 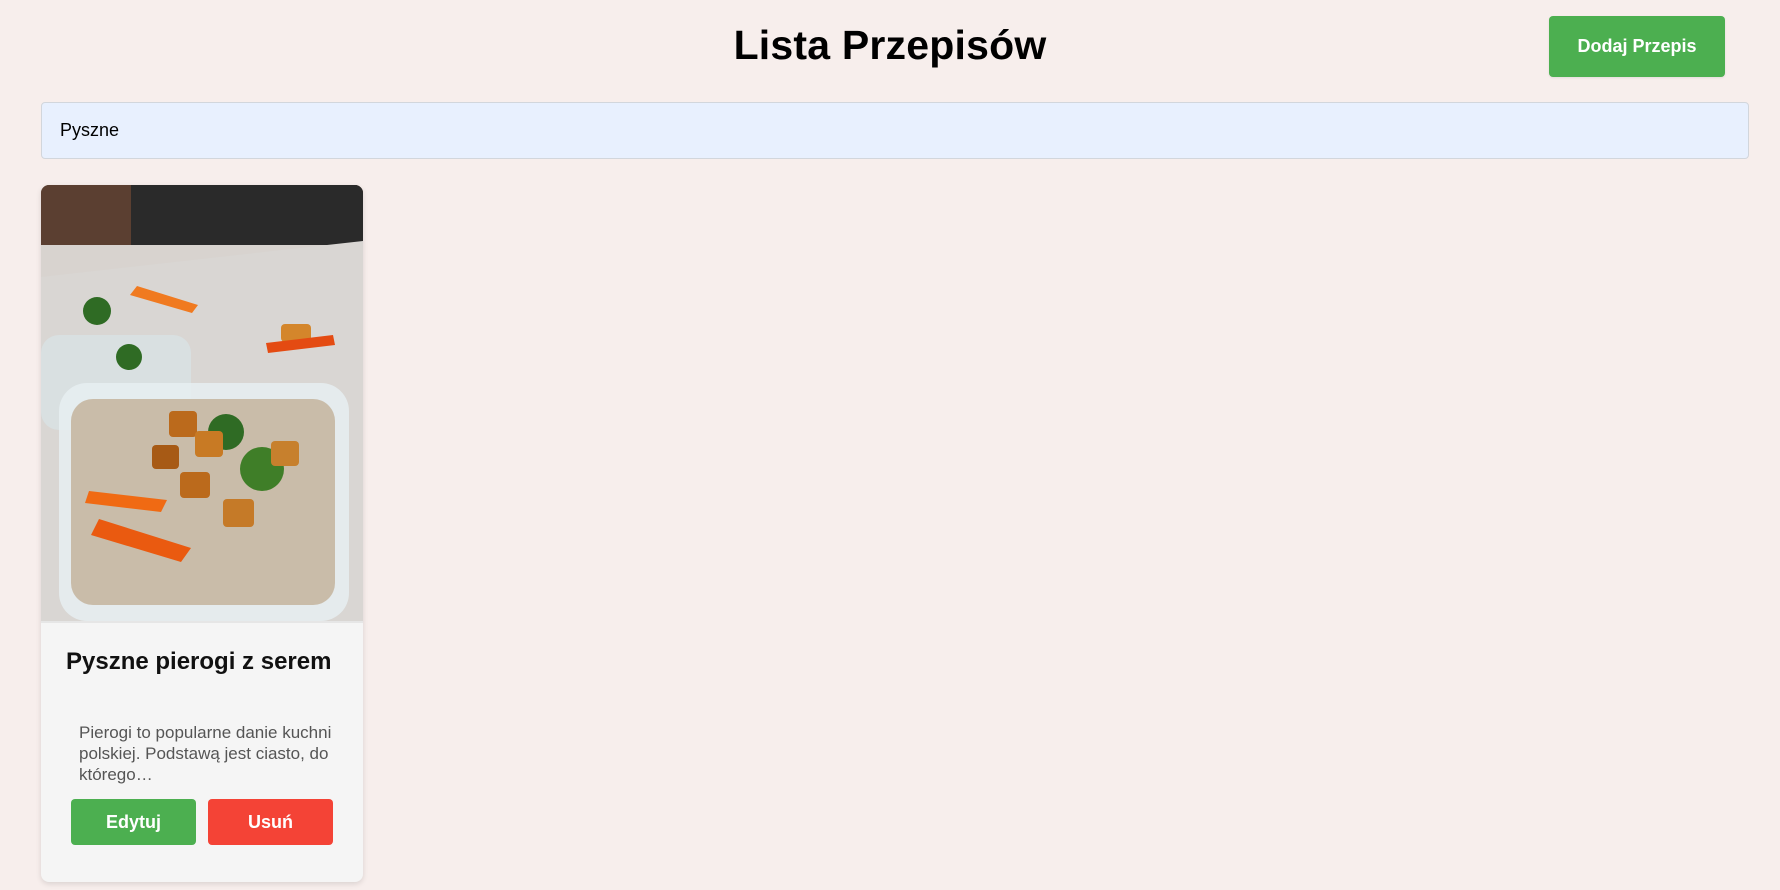 What do you see at coordinates (199, 661) in the screenshot?
I see `recipe-title: Pyszne pierogi z serem` at bounding box center [199, 661].